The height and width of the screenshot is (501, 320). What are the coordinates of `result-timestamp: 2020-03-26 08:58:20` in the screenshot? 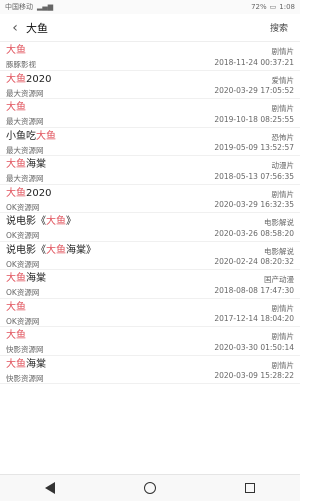 It's located at (254, 233).